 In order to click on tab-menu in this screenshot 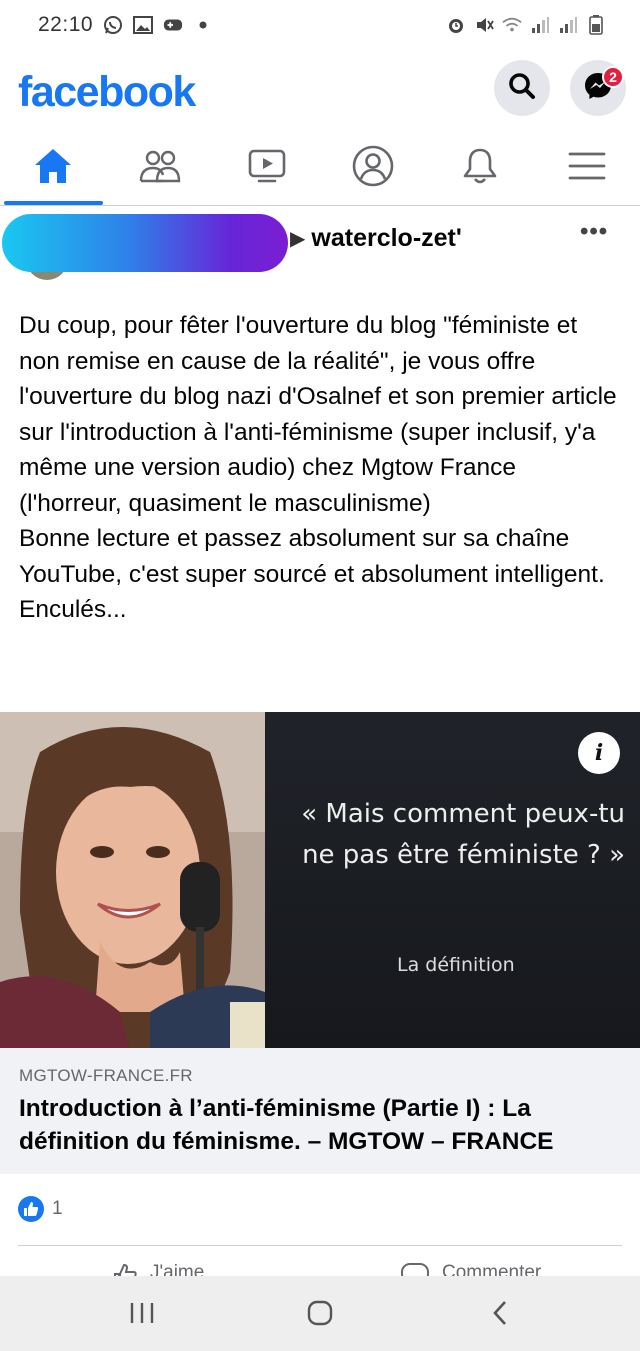, I will do `click(586, 168)`.